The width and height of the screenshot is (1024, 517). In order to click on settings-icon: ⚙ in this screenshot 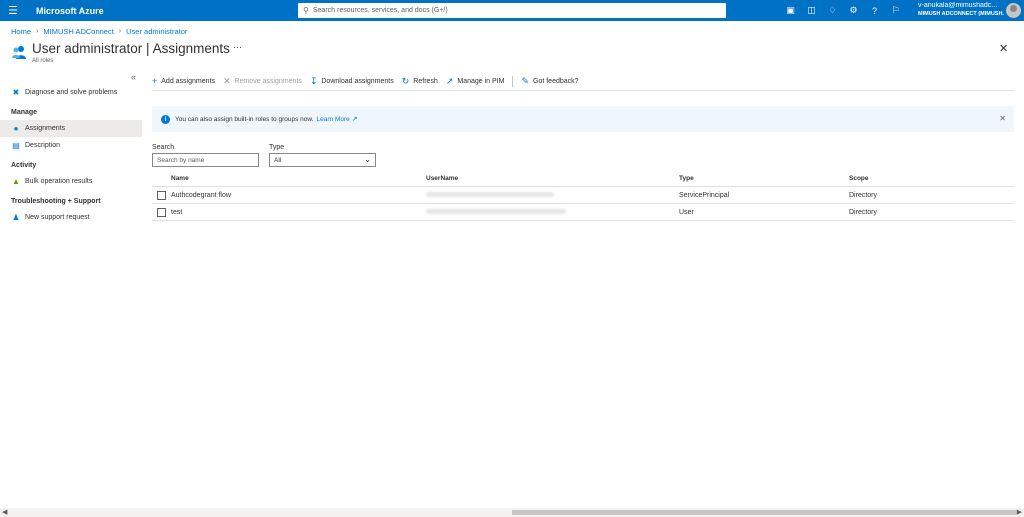, I will do `click(853, 10)`.